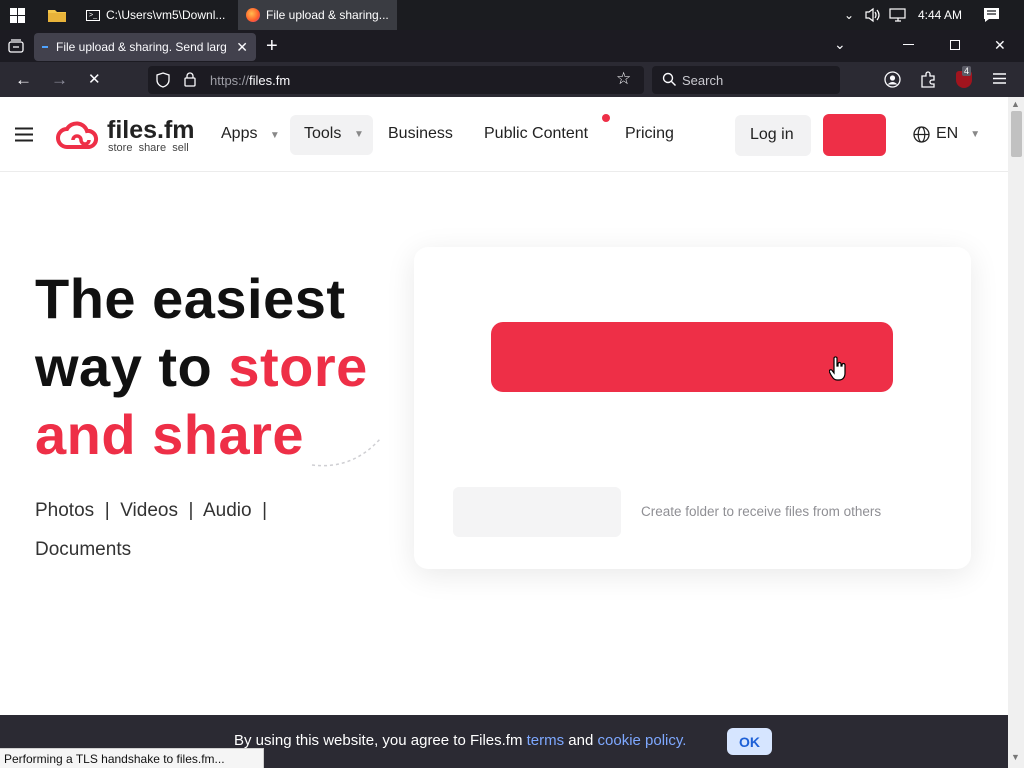 The width and height of the screenshot is (1024, 768). I want to click on language-selector: EN ▼, so click(946, 134).